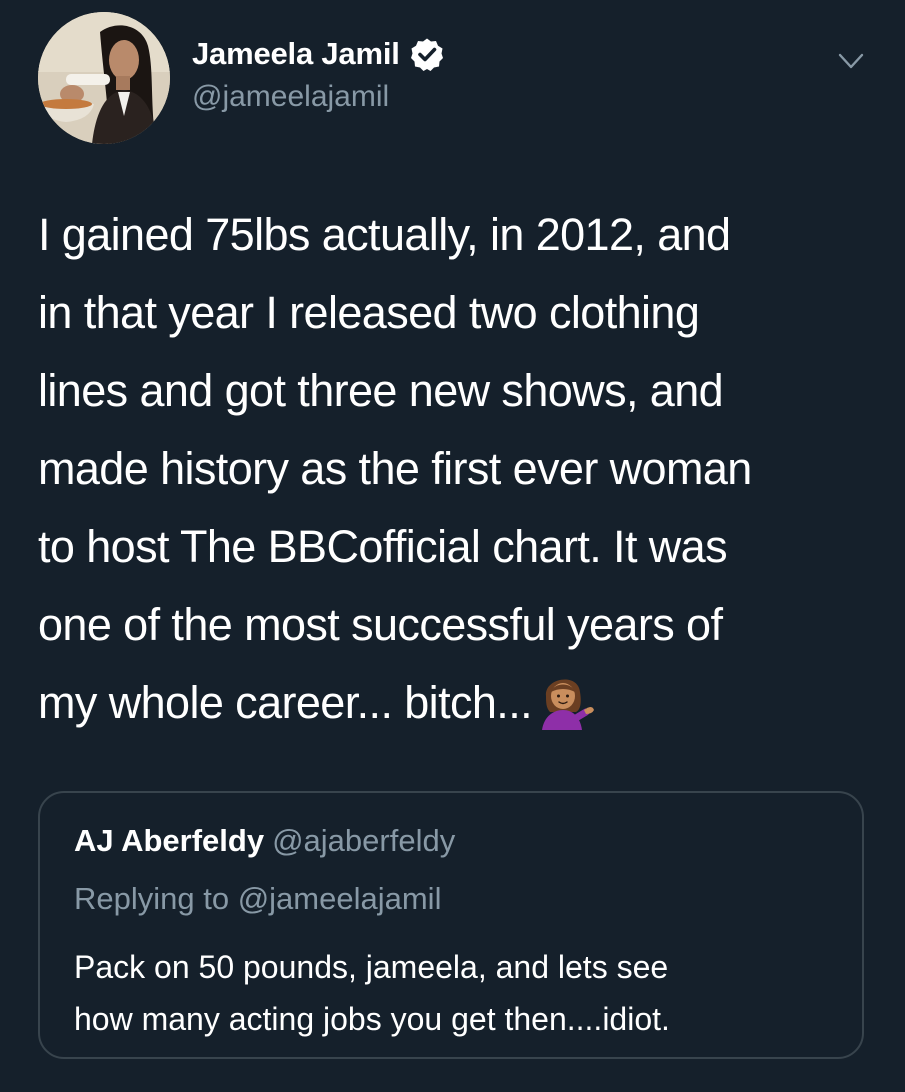  Describe the element at coordinates (426, 54) in the screenshot. I see `verified-badge-icon` at that location.